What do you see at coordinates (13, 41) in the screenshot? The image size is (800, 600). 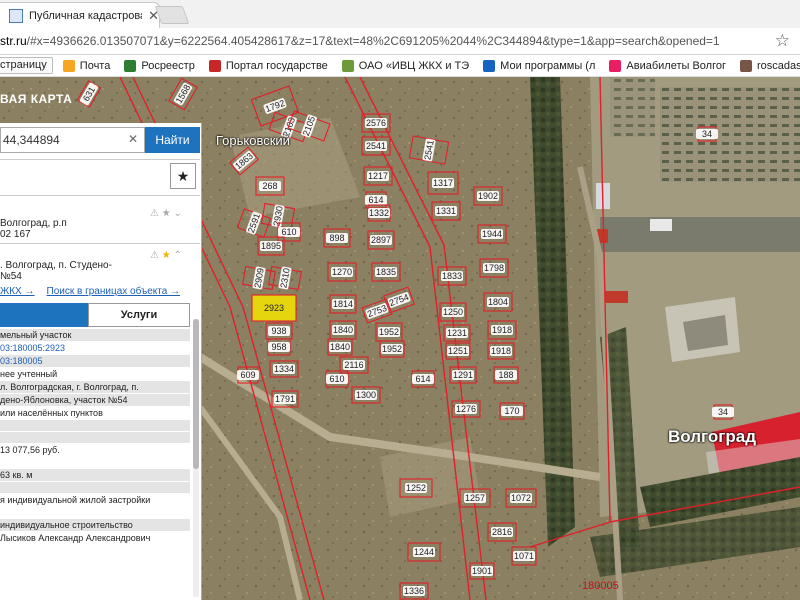 I see `url-host: str.ru` at bounding box center [13, 41].